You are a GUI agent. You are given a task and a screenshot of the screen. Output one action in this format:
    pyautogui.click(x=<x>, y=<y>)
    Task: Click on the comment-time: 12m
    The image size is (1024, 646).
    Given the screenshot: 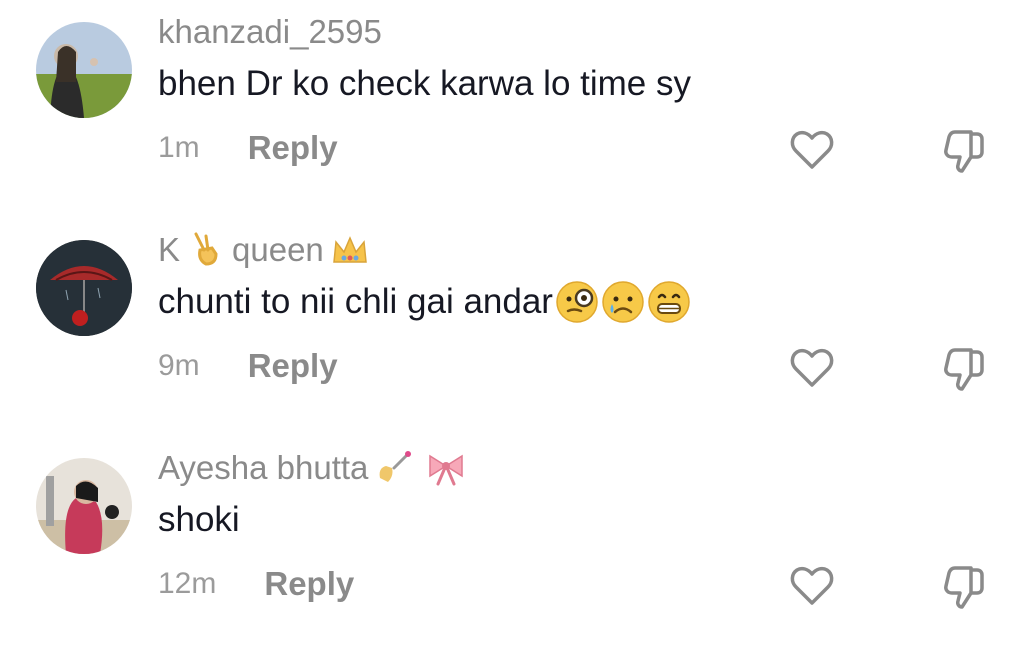 What is the action you would take?
    pyautogui.click(x=187, y=583)
    